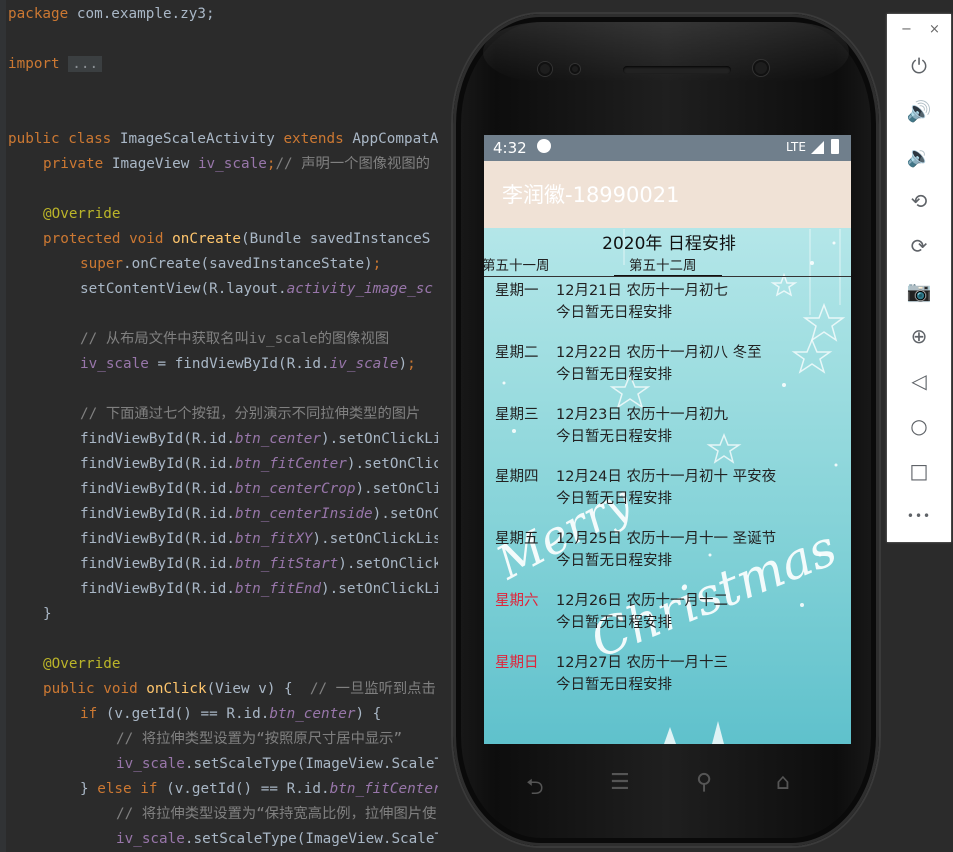  Describe the element at coordinates (704, 782) in the screenshot. I see `search-icon: ⚲` at that location.